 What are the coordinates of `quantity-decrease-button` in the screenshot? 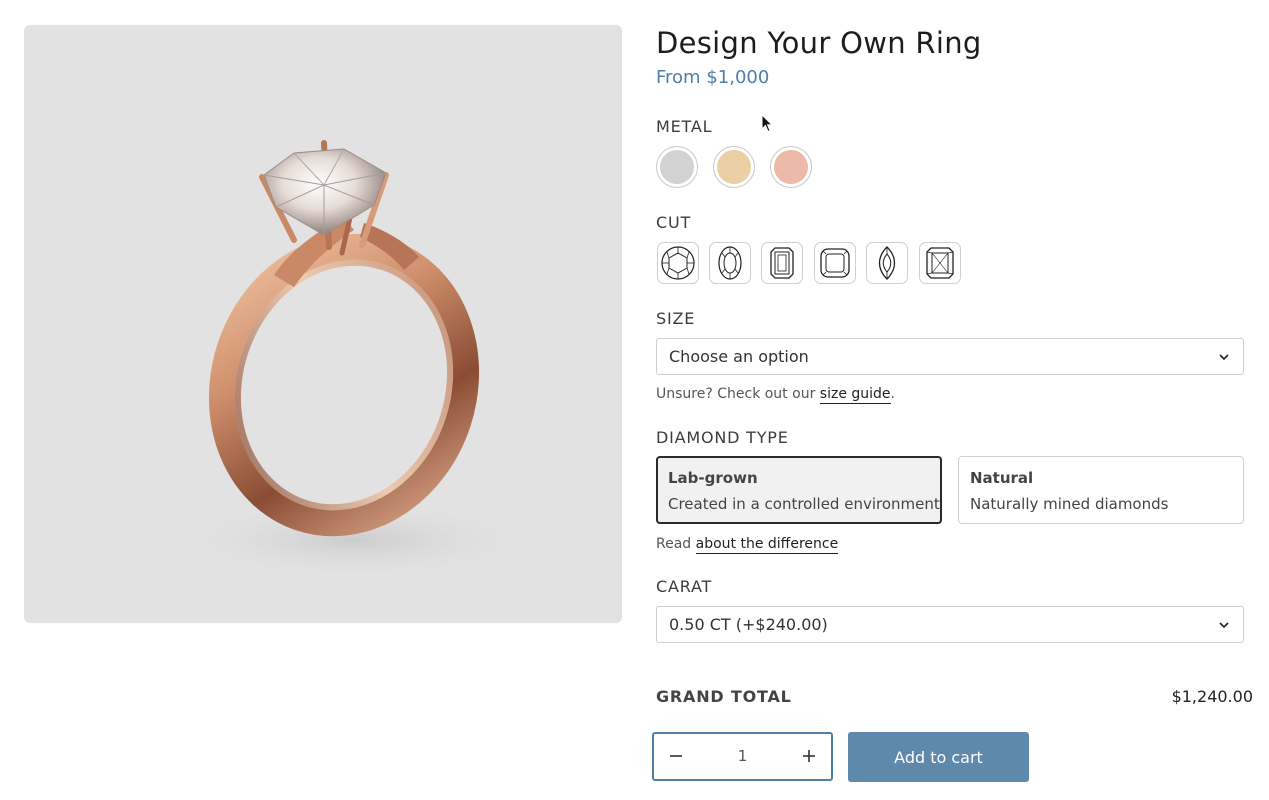 It's located at (676, 756).